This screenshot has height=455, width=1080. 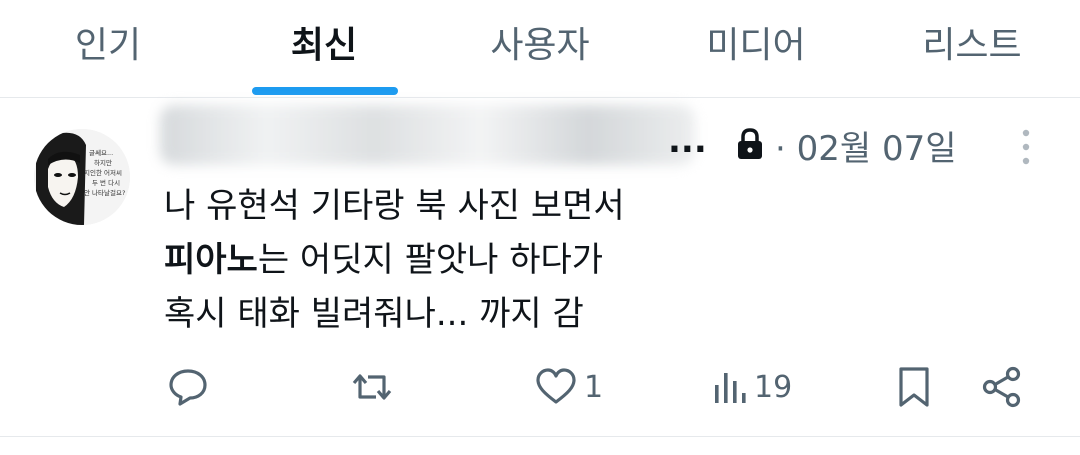 I want to click on tweet-text-bold-2: 피아노, so click(x=211, y=260).